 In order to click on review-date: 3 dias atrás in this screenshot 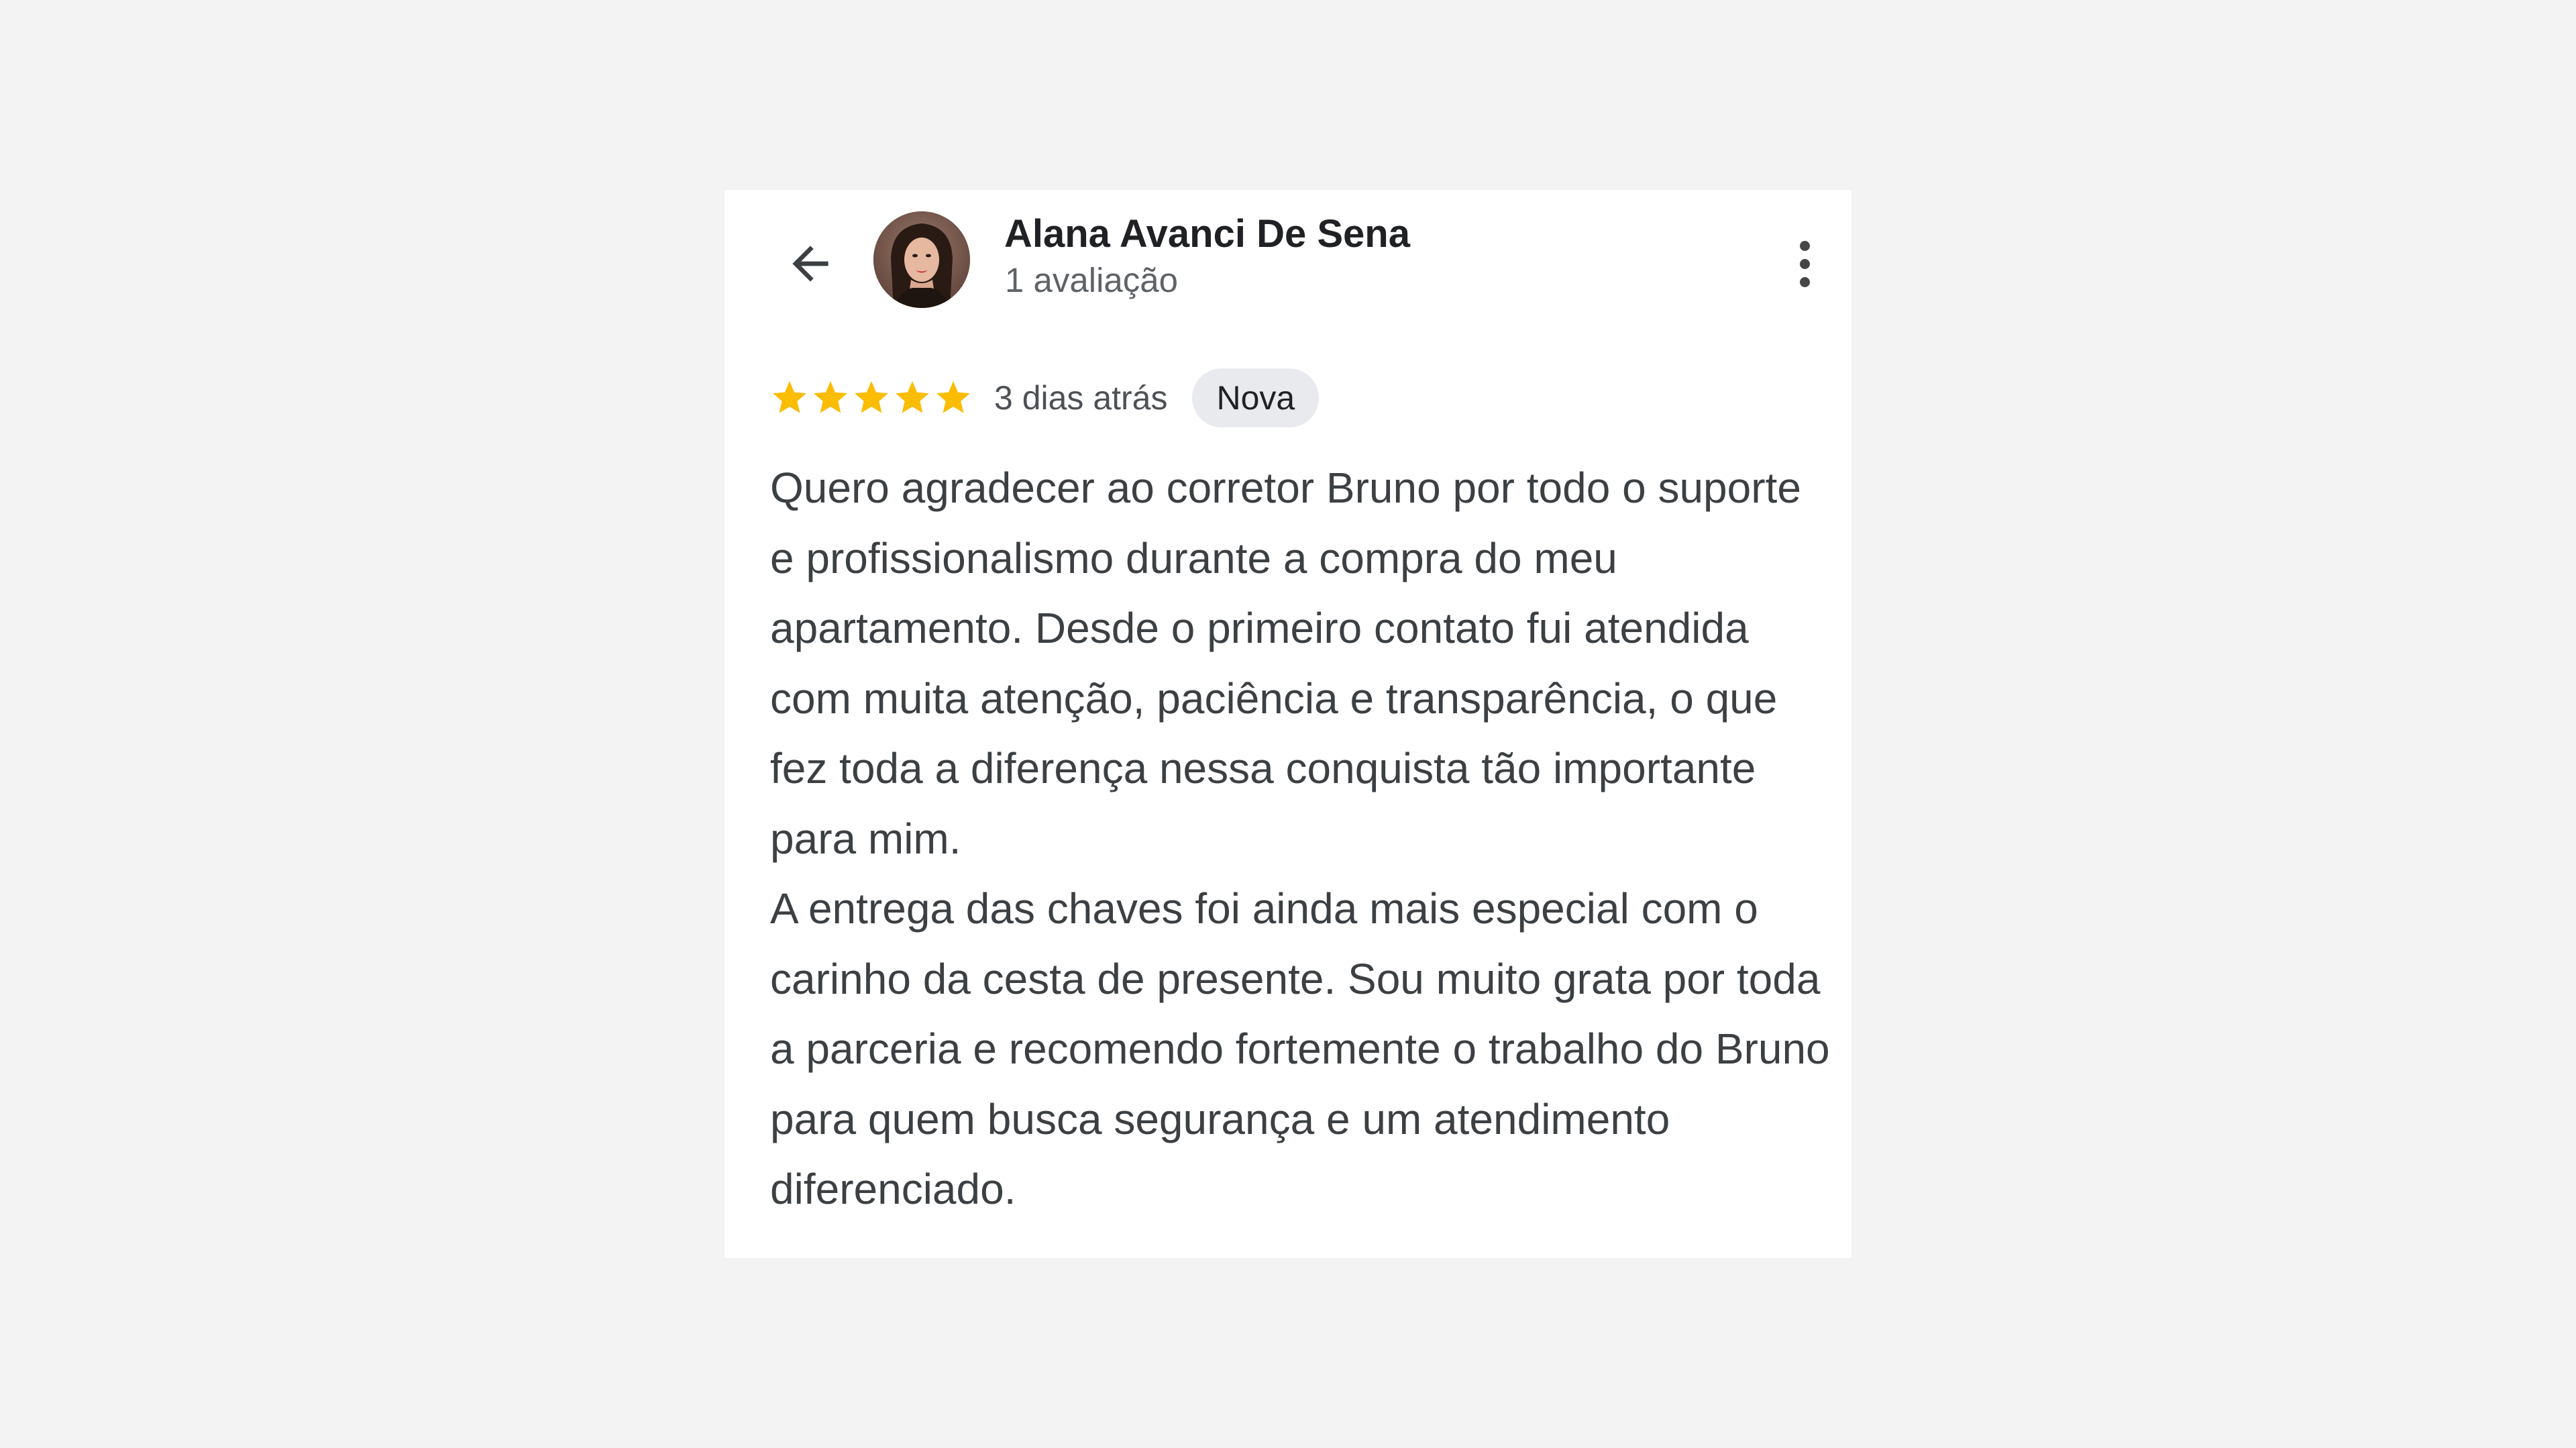, I will do `click(1081, 398)`.